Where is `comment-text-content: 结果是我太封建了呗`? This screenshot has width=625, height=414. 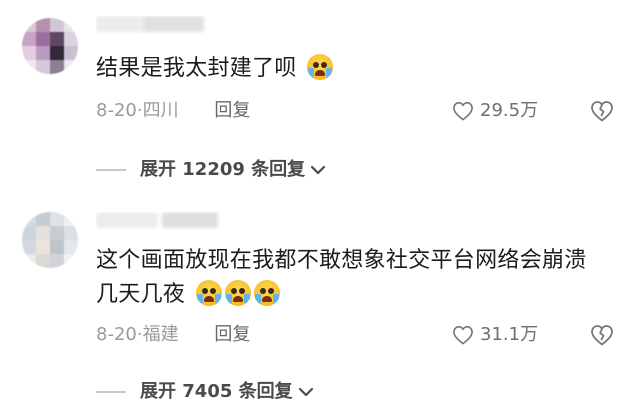 comment-text-content: 结果是我太封建了呗 is located at coordinates (196, 68).